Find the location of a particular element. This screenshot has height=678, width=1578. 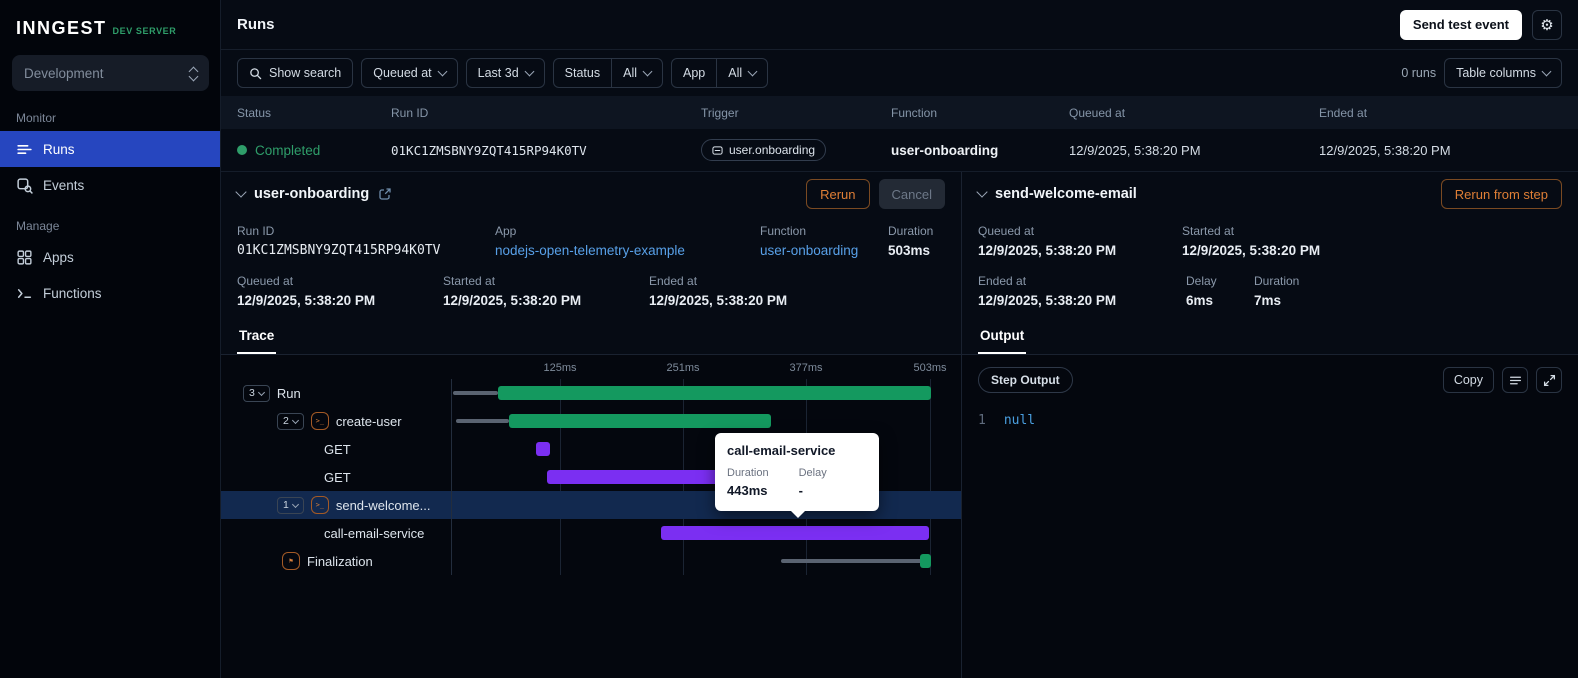

status-filter-dropdown: Status All is located at coordinates (608, 73).